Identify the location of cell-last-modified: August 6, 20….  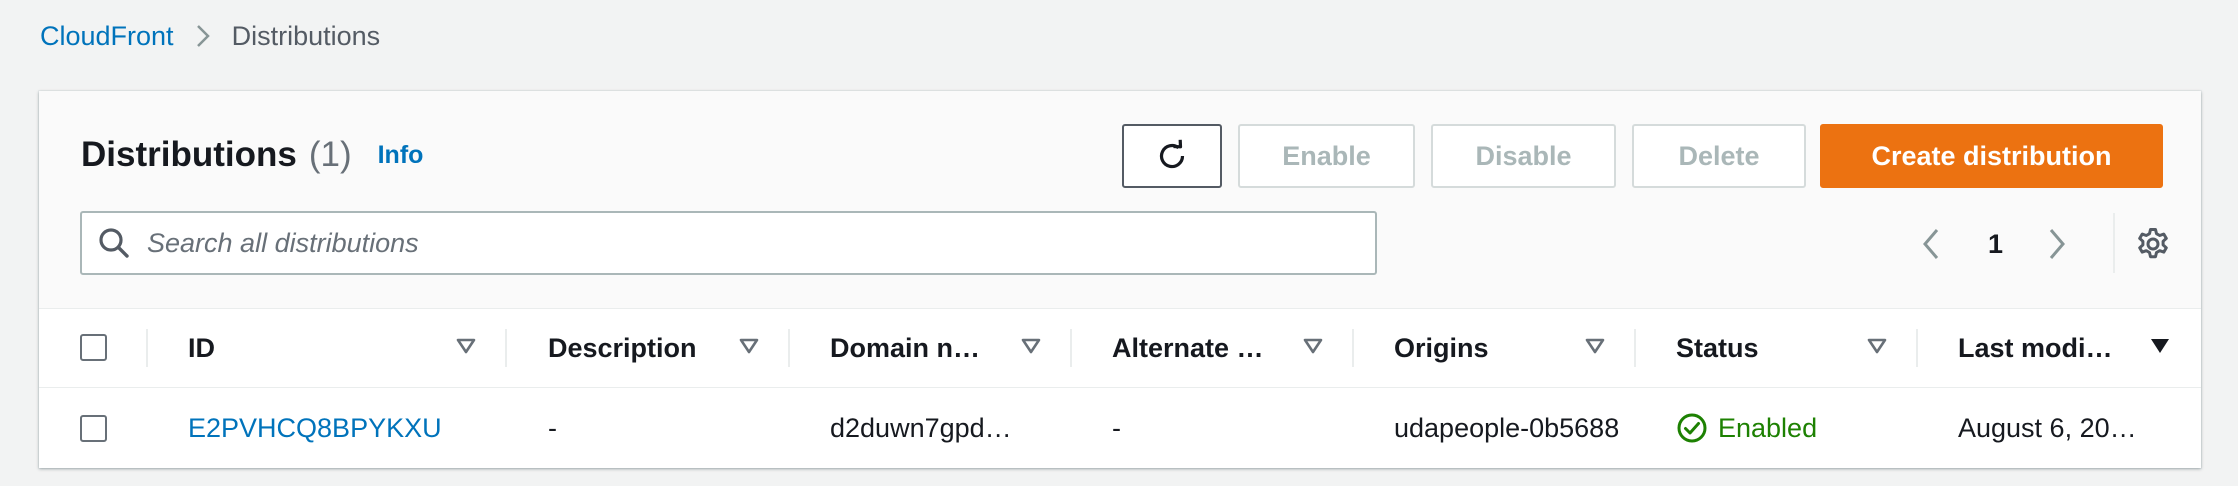
(2047, 427).